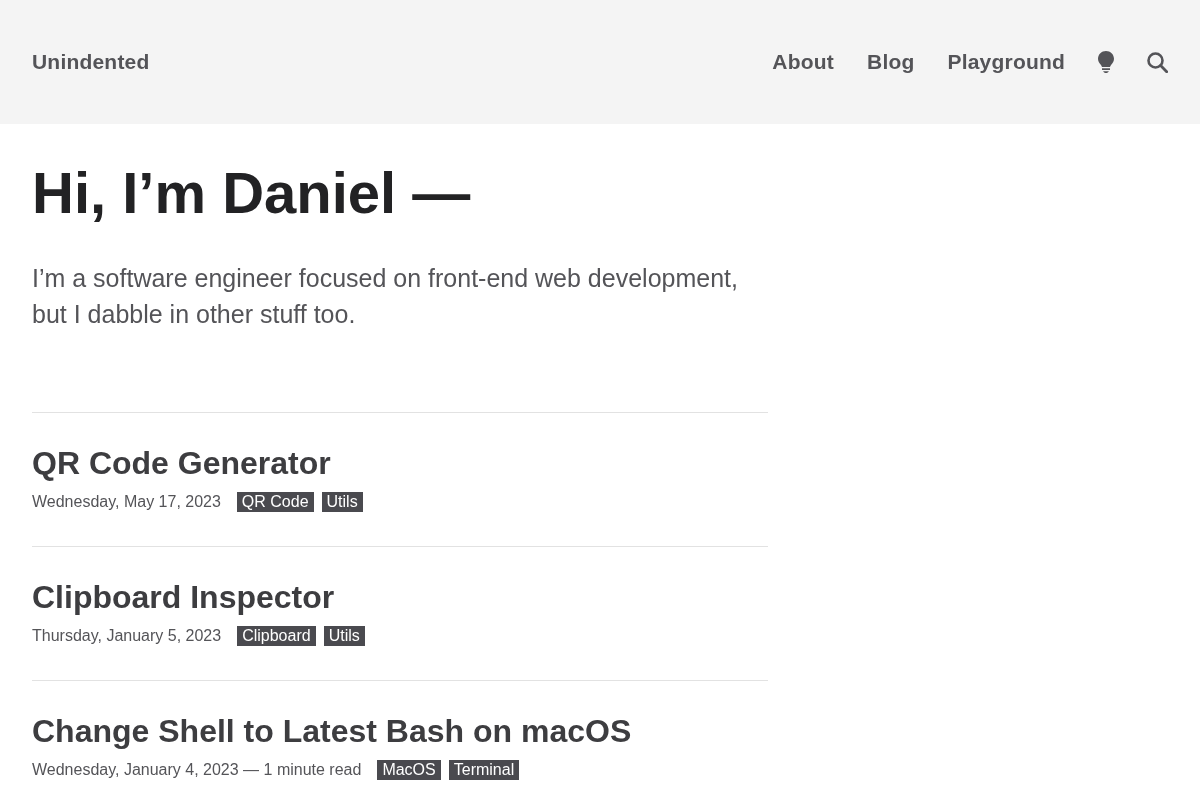 Image resolution: width=1200 pixels, height=800 pixels. I want to click on post-title-link: QR Code Generator, so click(181, 463).